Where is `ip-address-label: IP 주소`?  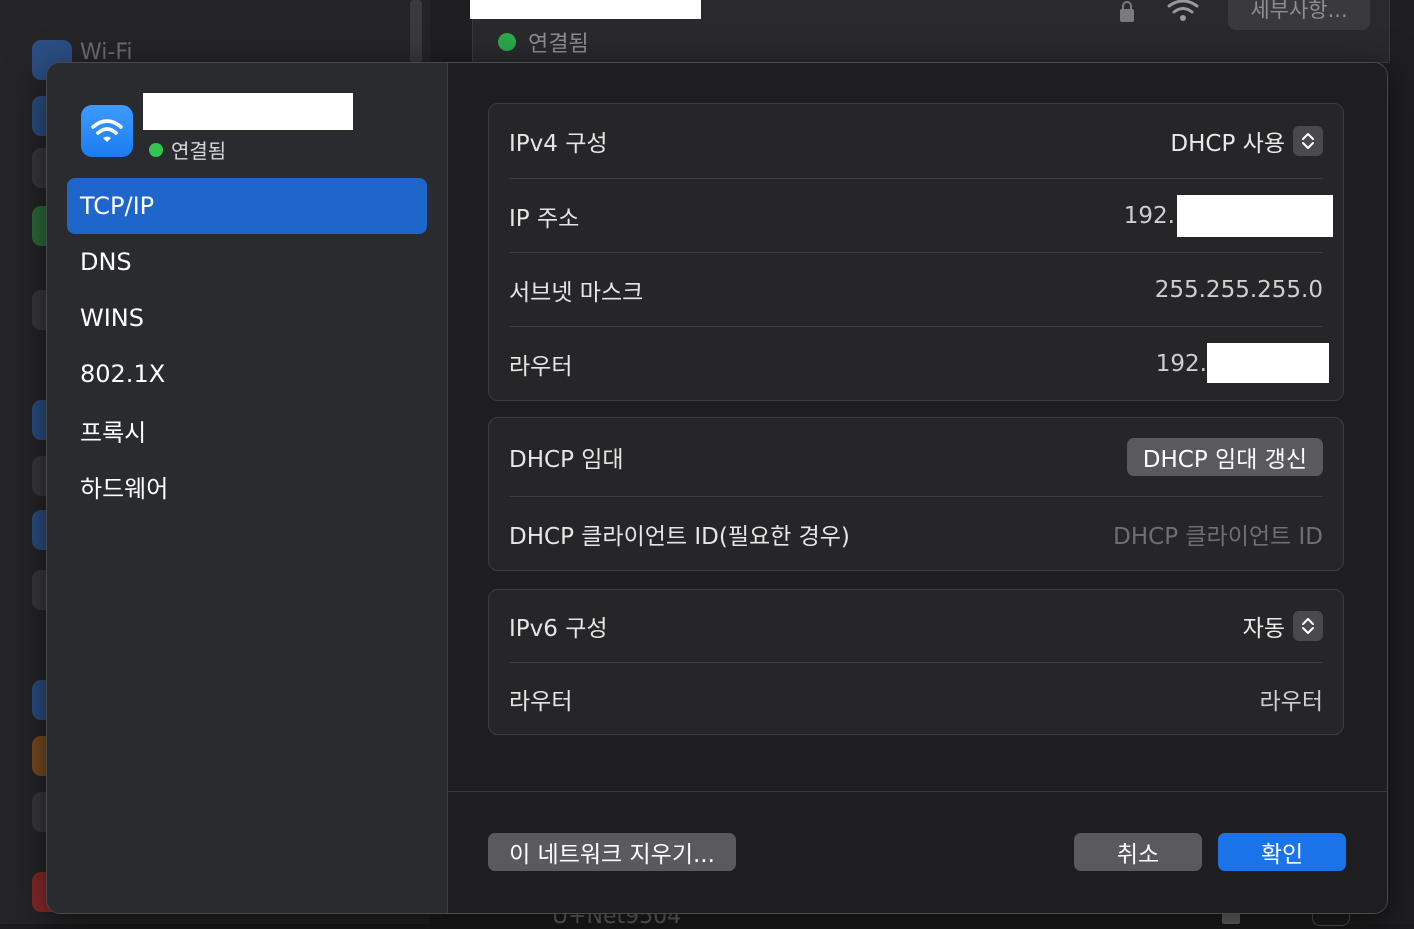
ip-address-label: IP 주소 is located at coordinates (544, 218).